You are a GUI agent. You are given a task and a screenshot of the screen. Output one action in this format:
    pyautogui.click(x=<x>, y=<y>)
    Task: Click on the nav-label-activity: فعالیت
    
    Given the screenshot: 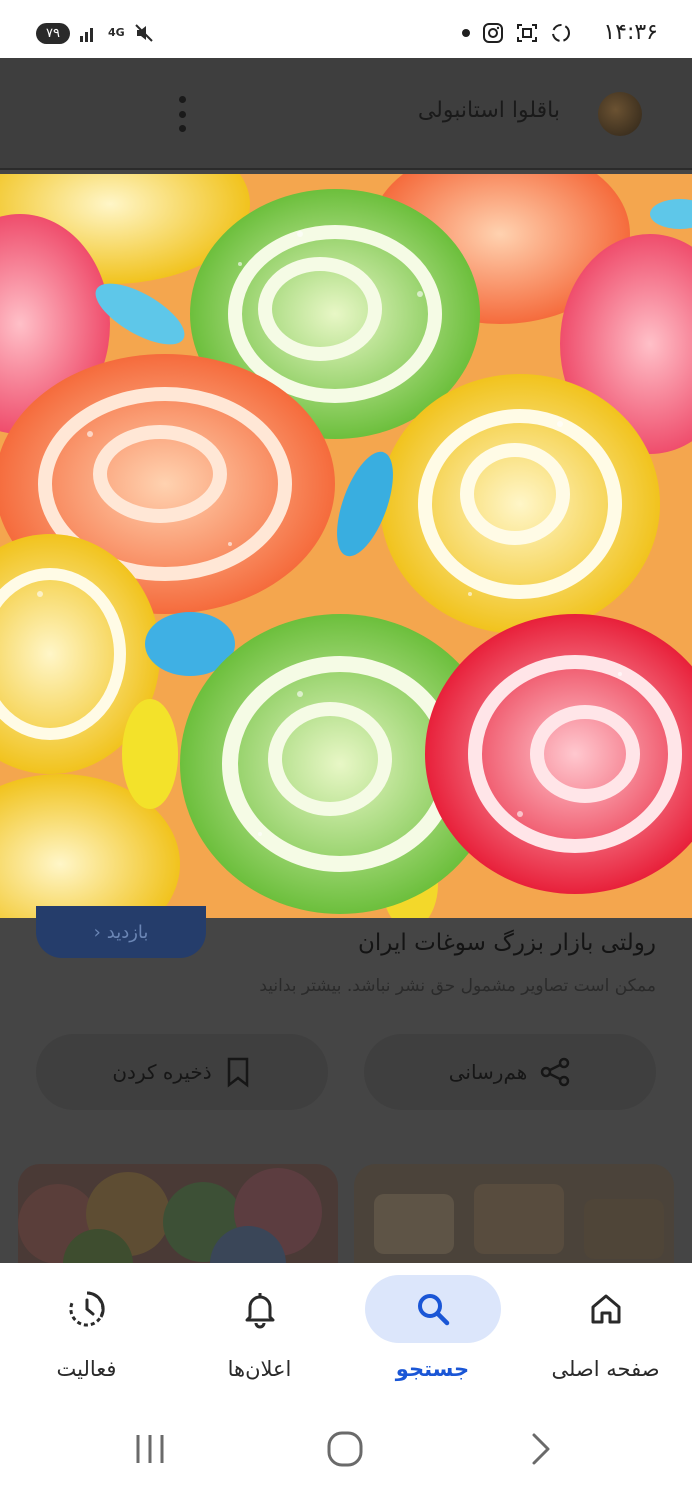 What is the action you would take?
    pyautogui.click(x=86, y=1369)
    